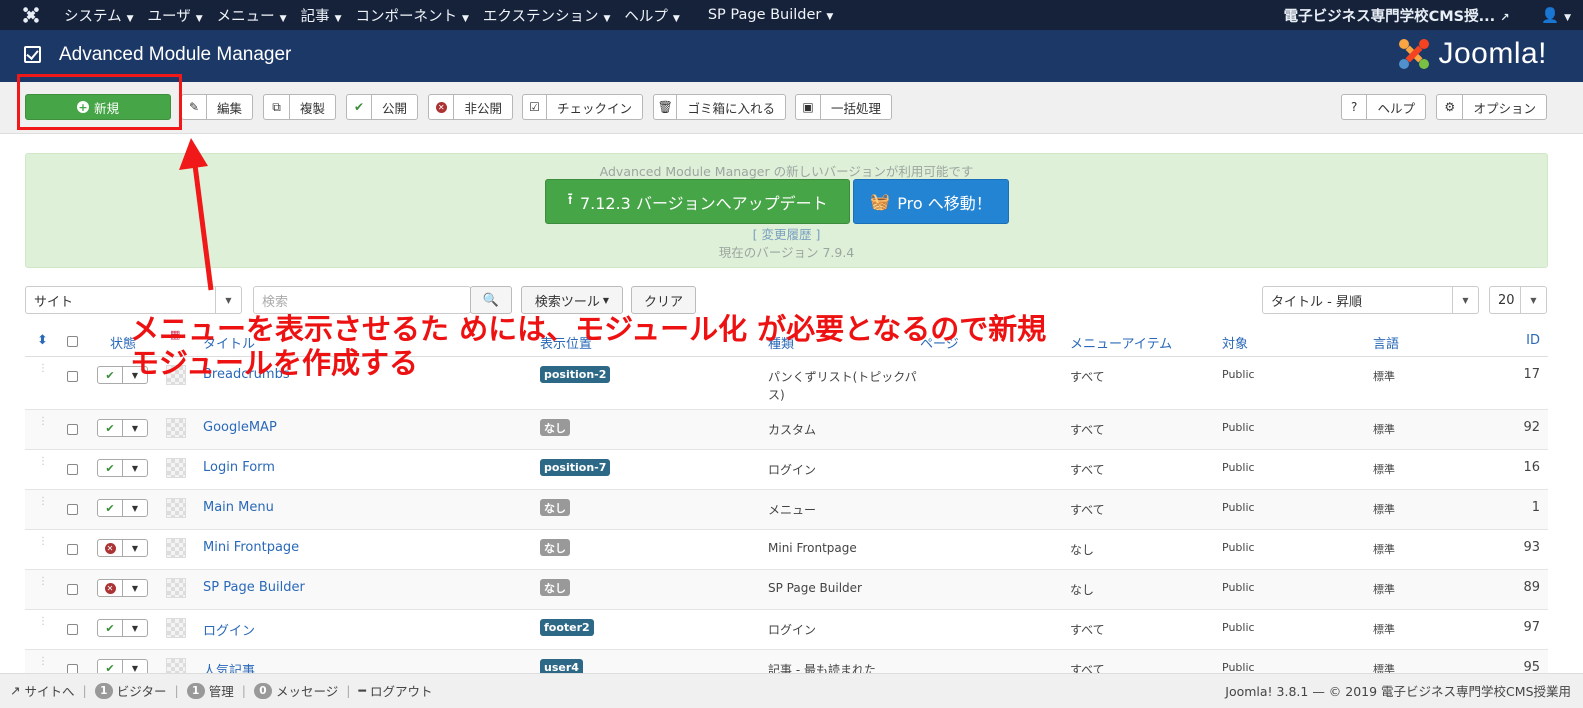 Image resolution: width=1583 pixels, height=708 pixels. Describe the element at coordinates (32, 54) in the screenshot. I see `checkbox-square-icon` at that location.